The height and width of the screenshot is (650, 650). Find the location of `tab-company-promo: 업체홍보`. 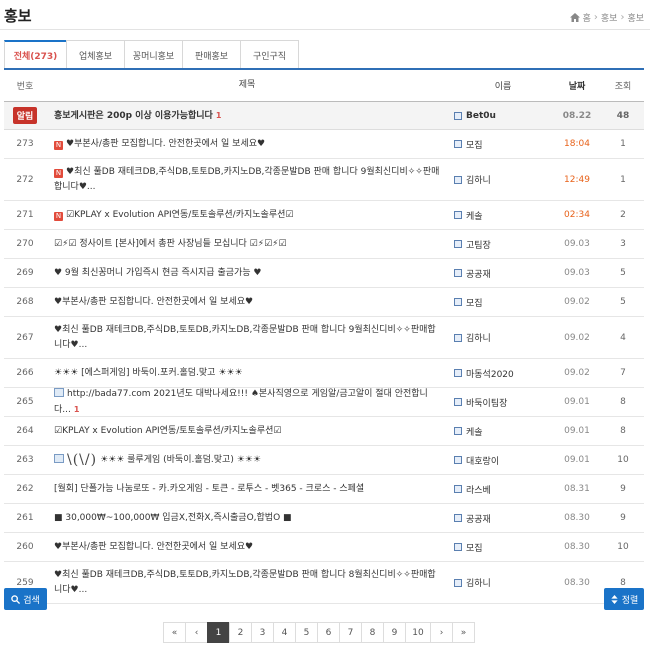

tab-company-promo: 업체홍보 is located at coordinates (95, 54).